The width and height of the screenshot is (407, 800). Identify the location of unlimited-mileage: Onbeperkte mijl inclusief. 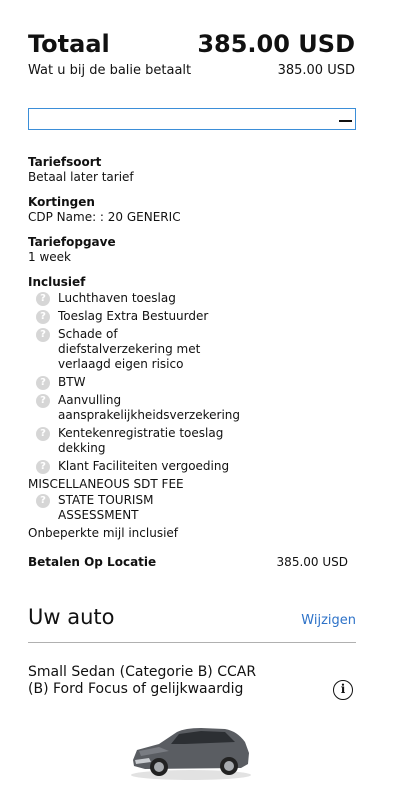
(103, 533).